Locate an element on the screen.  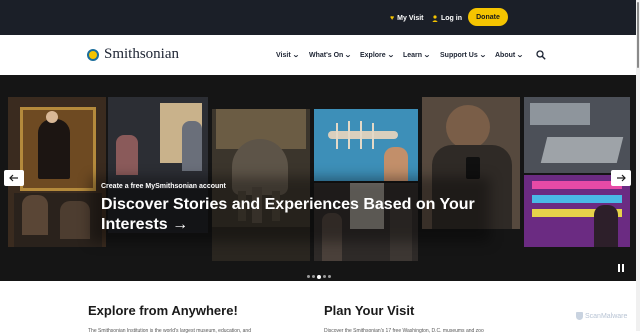
arrow-right-icon is located at coordinates (621, 178).